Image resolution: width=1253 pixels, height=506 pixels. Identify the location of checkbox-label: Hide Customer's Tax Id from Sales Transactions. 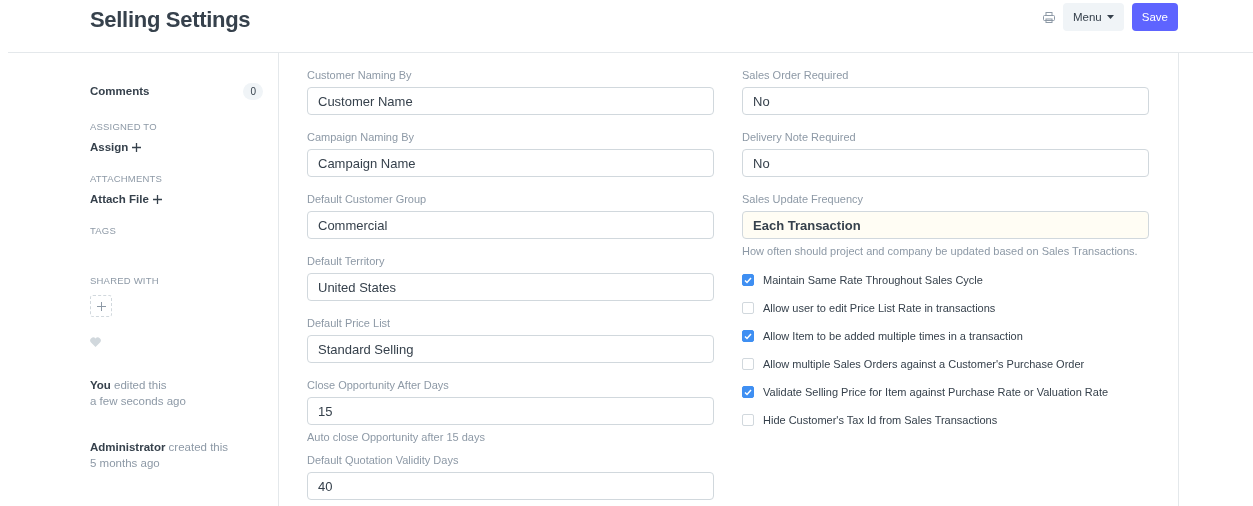
(880, 420).